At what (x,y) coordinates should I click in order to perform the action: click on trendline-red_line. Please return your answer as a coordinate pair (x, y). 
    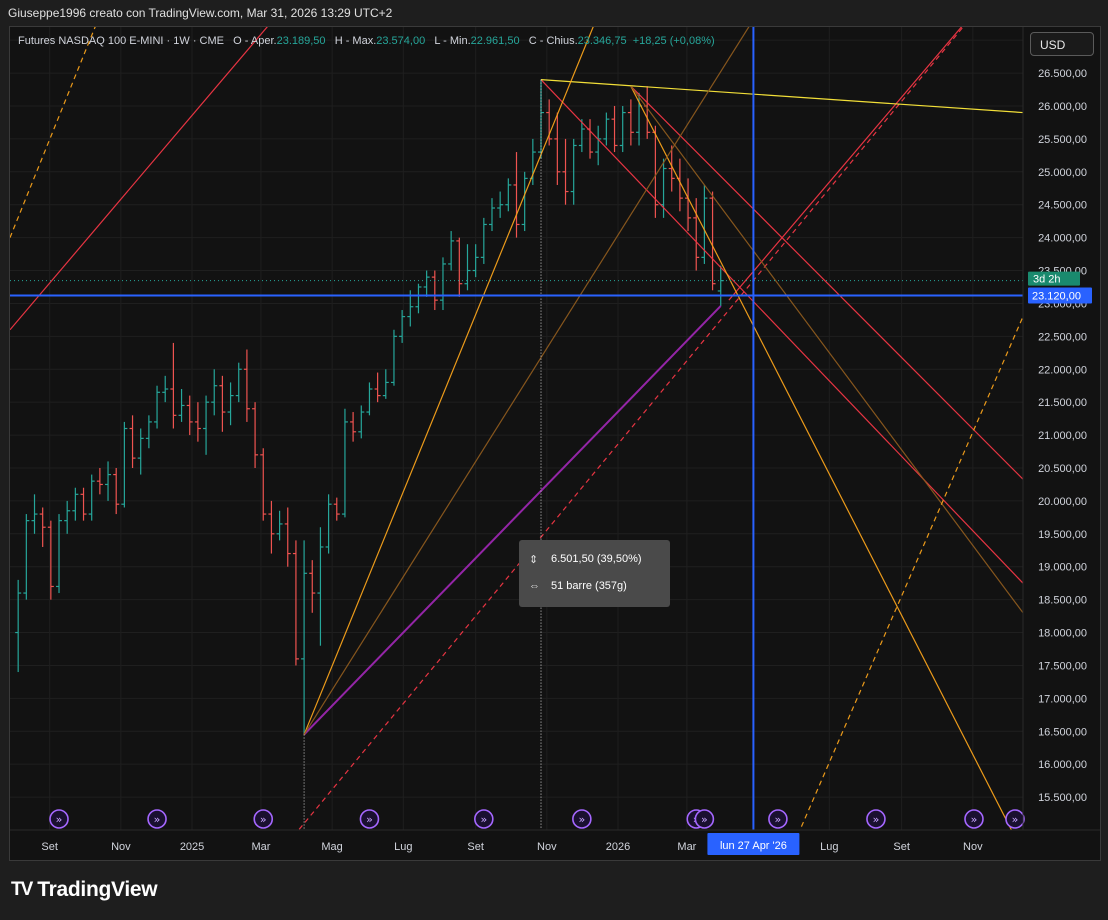
    Looking at the image, I should click on (845, 164).